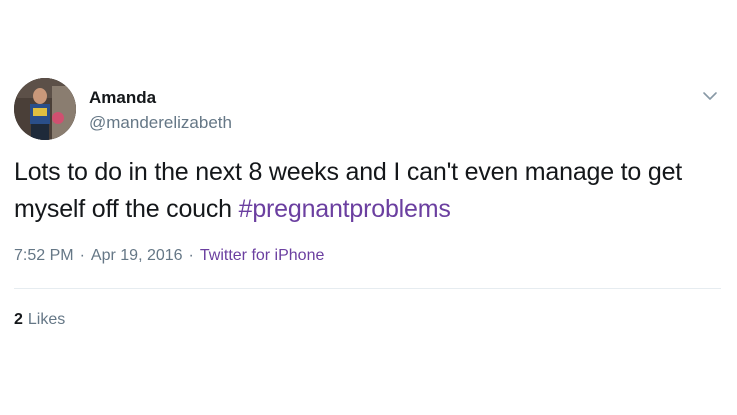  What do you see at coordinates (18, 319) in the screenshot?
I see `likes-count: 2` at bounding box center [18, 319].